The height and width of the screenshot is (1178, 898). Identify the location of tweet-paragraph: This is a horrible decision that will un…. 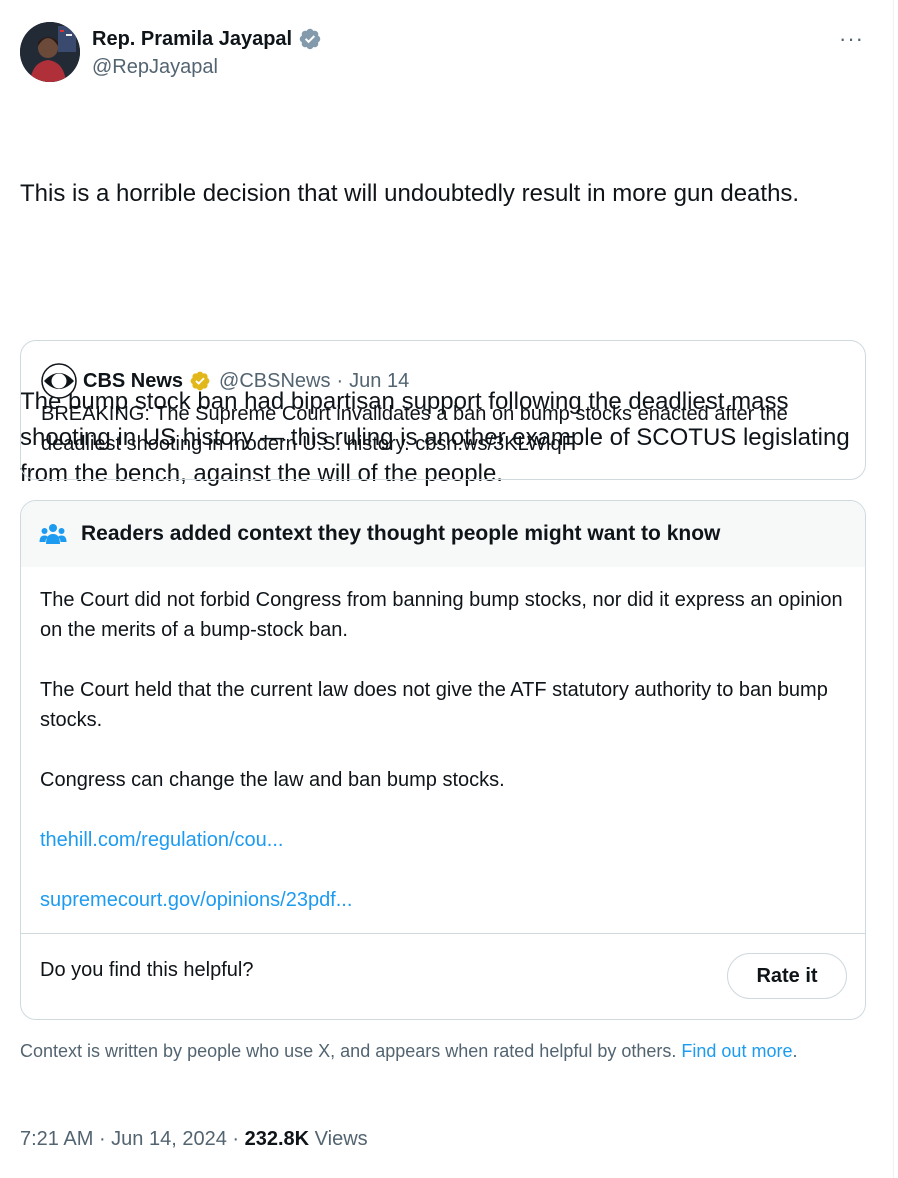
(410, 193).